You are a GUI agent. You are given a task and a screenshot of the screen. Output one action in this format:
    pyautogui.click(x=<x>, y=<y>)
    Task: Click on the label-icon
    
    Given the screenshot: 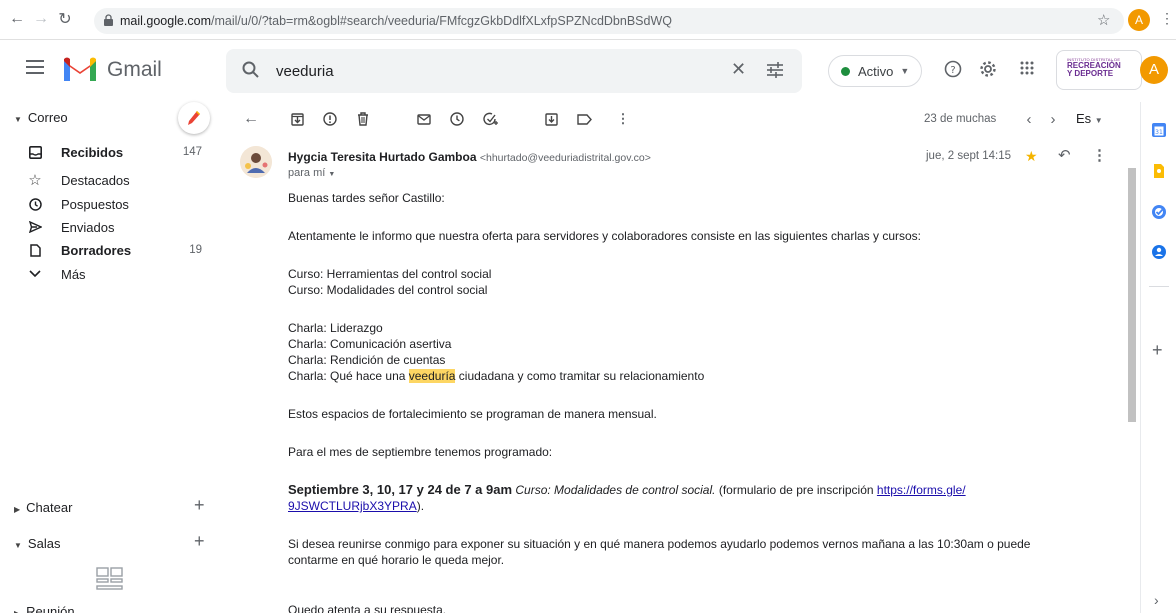 What is the action you would take?
    pyautogui.click(x=584, y=119)
    